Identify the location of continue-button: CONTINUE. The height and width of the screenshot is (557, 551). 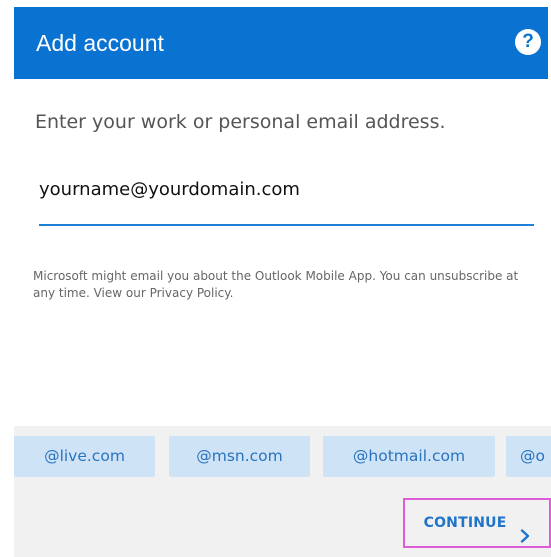
(477, 523).